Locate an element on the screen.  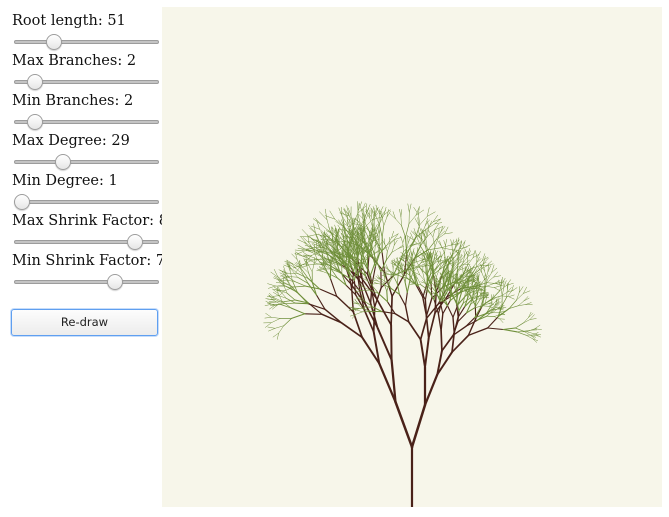
min-shrink-track is located at coordinates (86, 282).